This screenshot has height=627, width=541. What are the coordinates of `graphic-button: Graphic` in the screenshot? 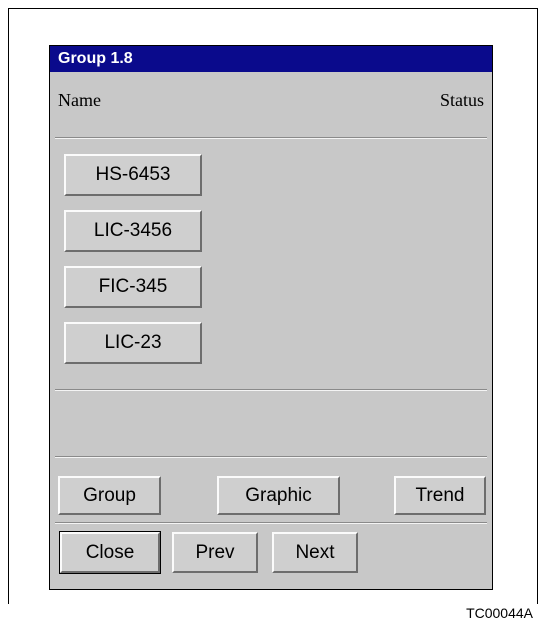 It's located at (278, 495).